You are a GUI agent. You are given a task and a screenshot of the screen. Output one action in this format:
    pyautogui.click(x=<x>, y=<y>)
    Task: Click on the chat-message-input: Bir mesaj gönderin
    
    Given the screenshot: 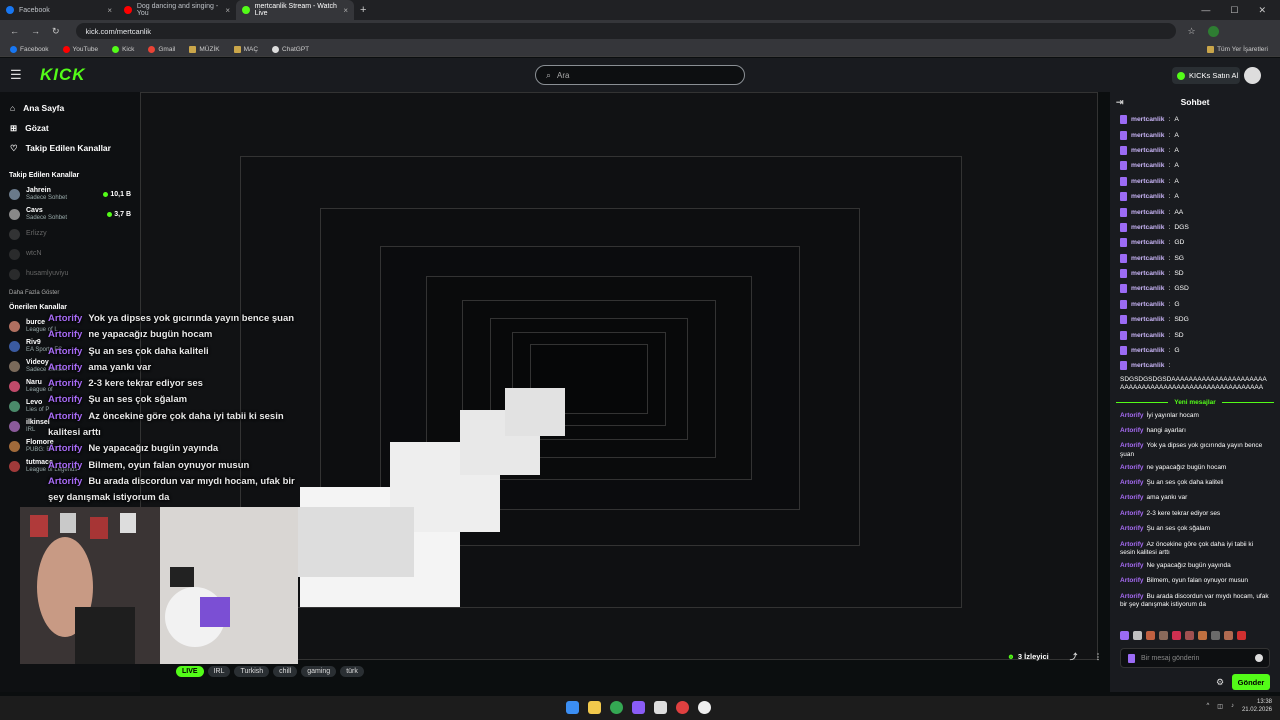 What is the action you would take?
    pyautogui.click(x=1195, y=658)
    